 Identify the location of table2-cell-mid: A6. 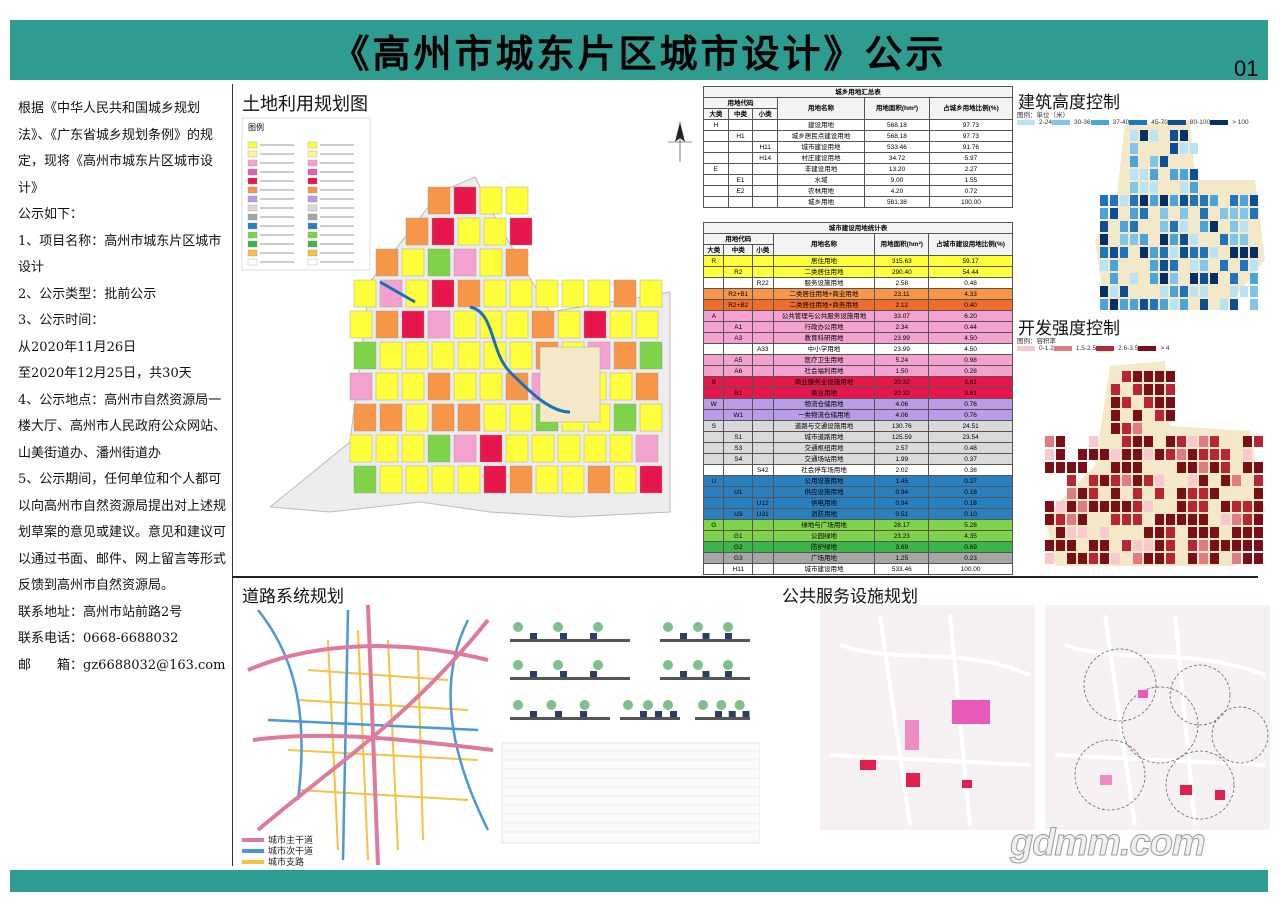
(738, 371).